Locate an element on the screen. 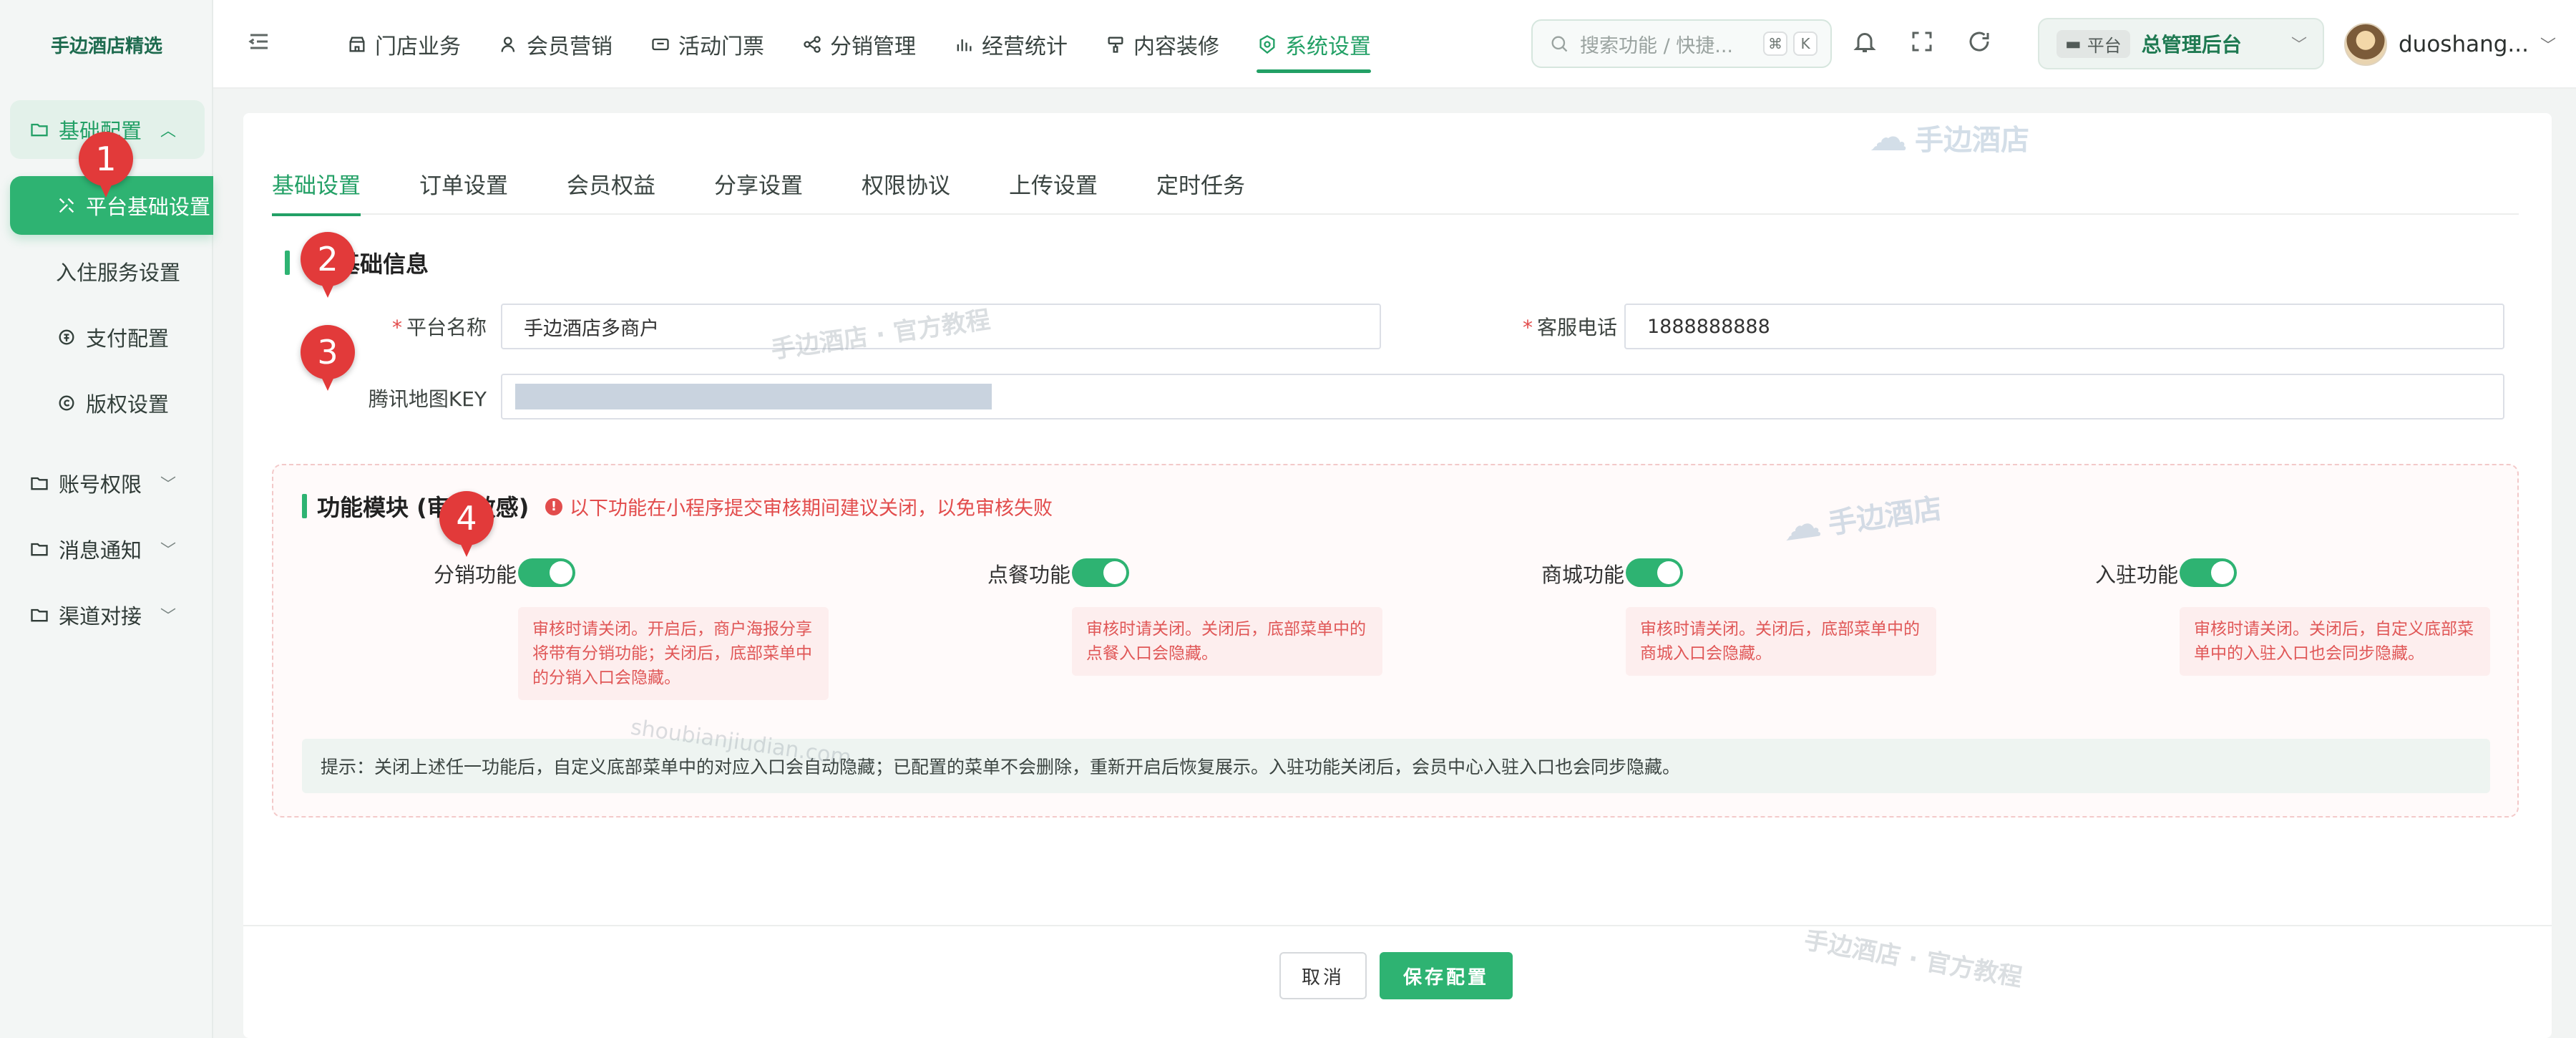  platform-name-value: 手边酒店多商户 is located at coordinates (591, 328).